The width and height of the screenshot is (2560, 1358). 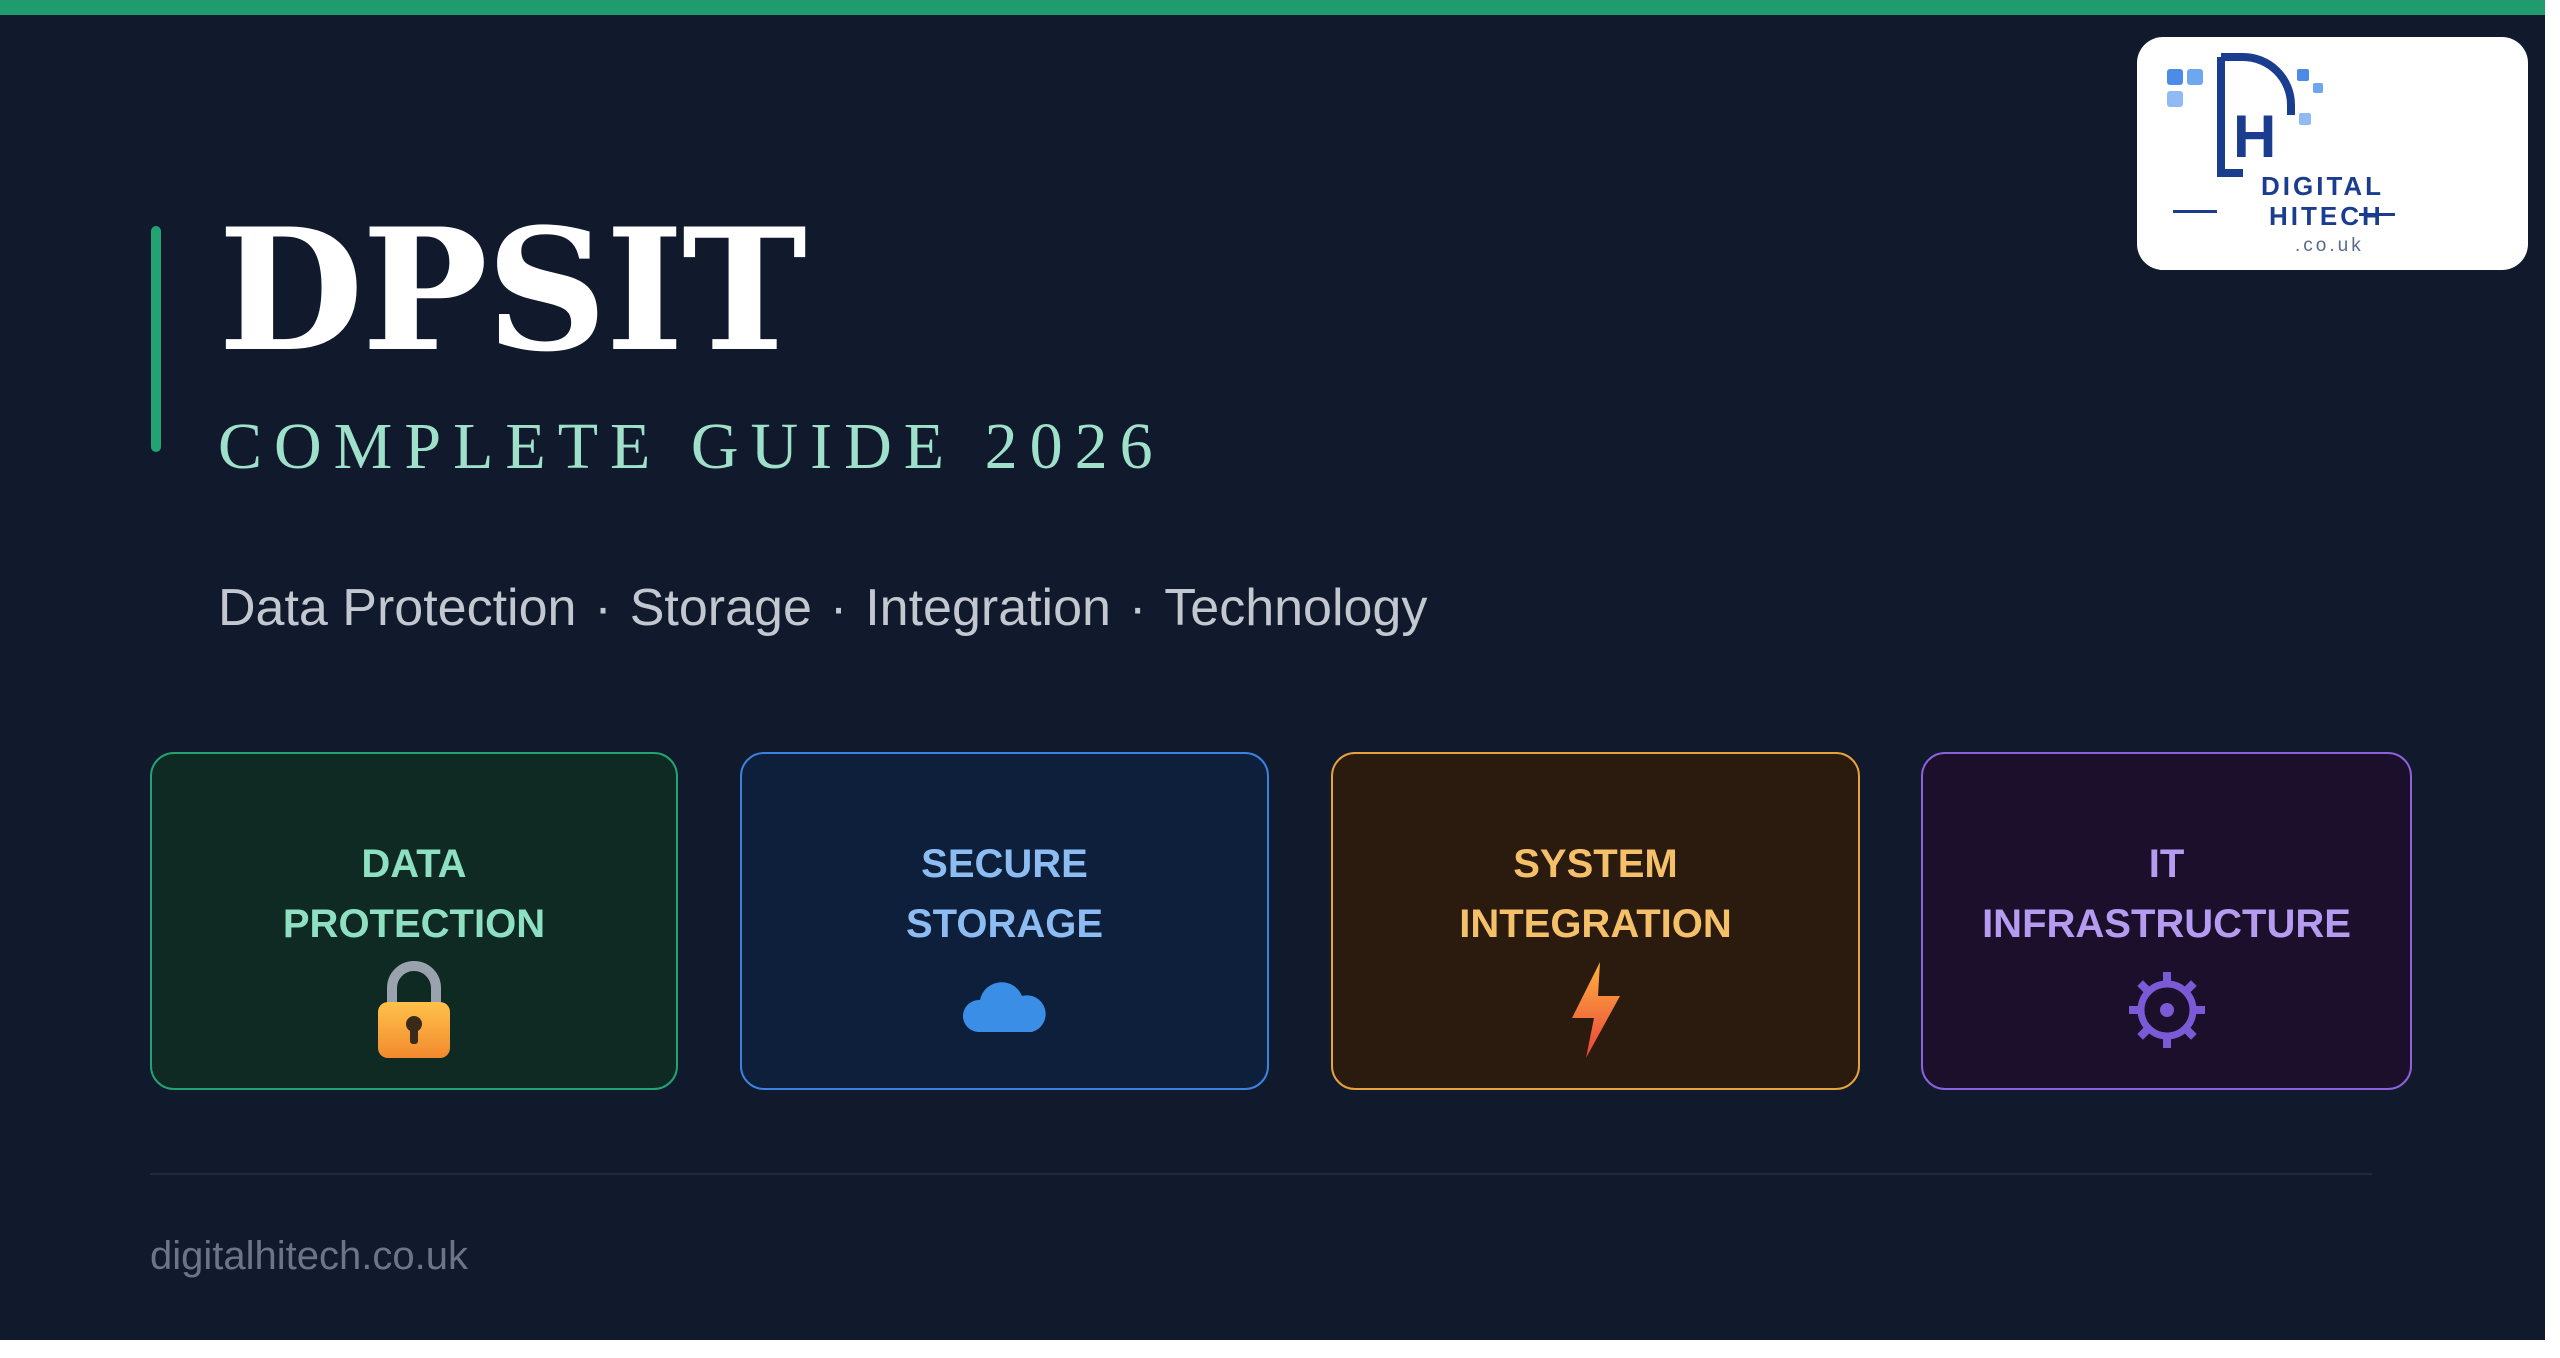 What do you see at coordinates (720, 608) in the screenshot?
I see `topic-item: Storage` at bounding box center [720, 608].